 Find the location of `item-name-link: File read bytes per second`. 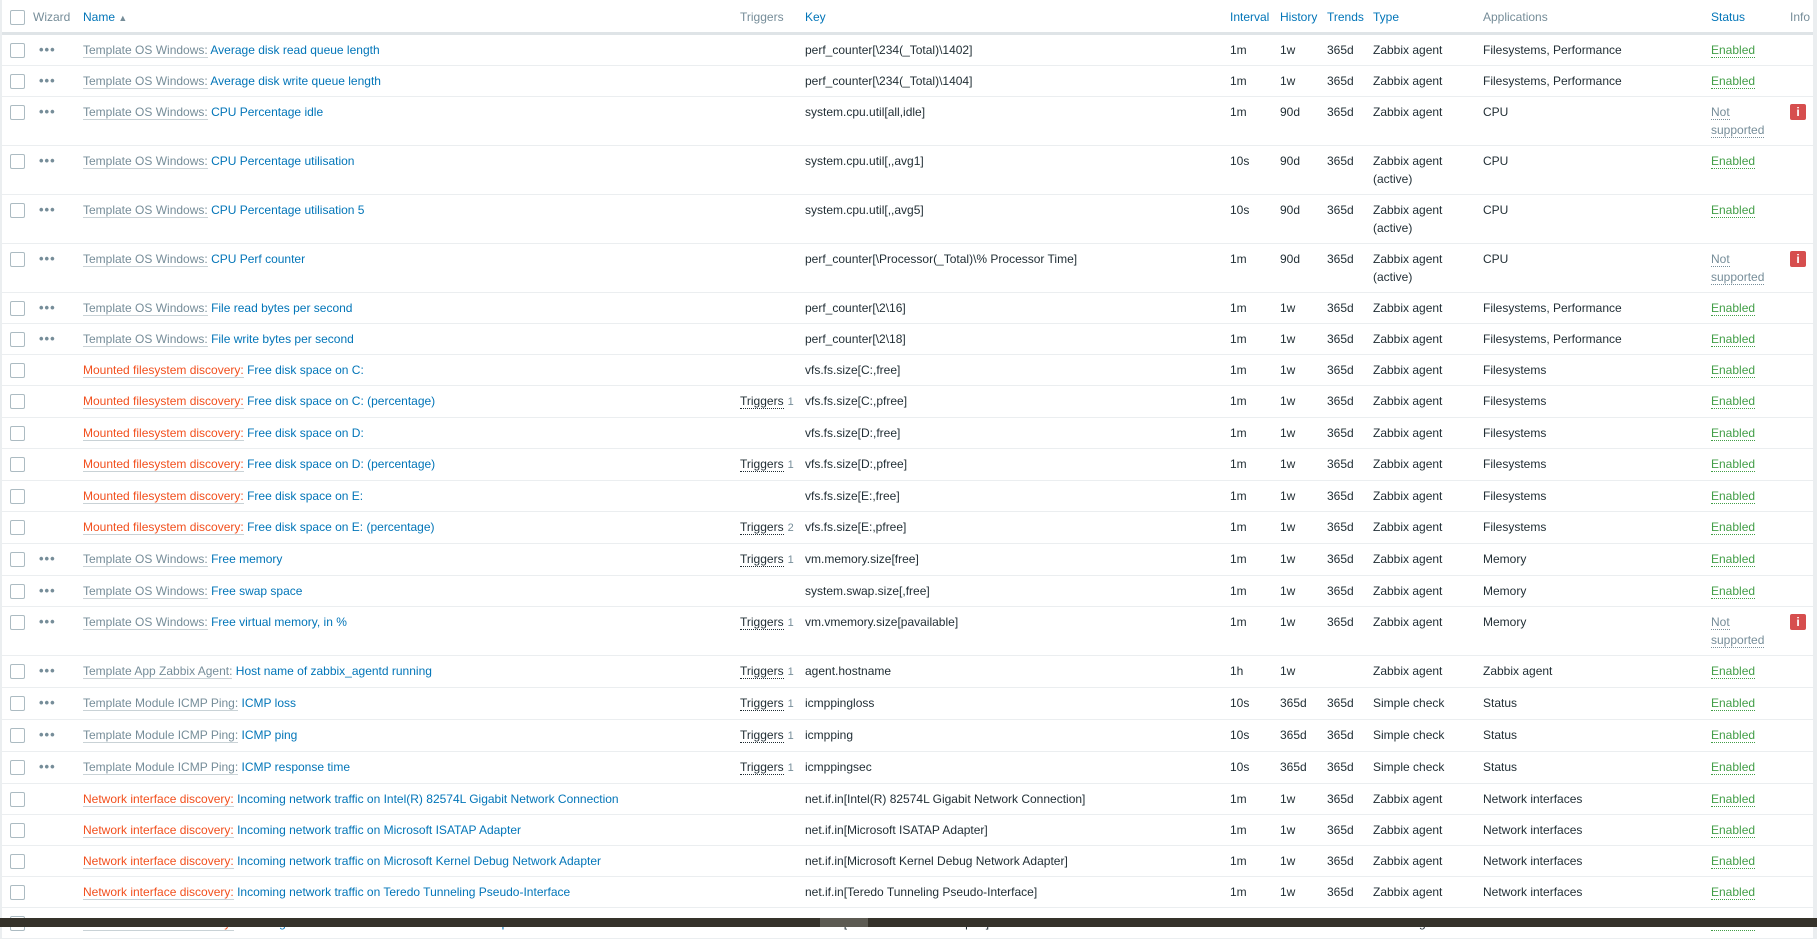

item-name-link: File read bytes per second is located at coordinates (281, 308).